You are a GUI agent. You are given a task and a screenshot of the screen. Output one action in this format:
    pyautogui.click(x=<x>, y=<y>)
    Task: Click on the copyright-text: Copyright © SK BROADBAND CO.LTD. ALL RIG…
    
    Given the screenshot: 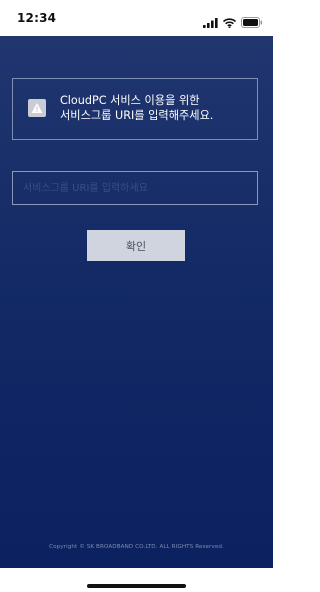 What is the action you would take?
    pyautogui.click(x=136, y=547)
    